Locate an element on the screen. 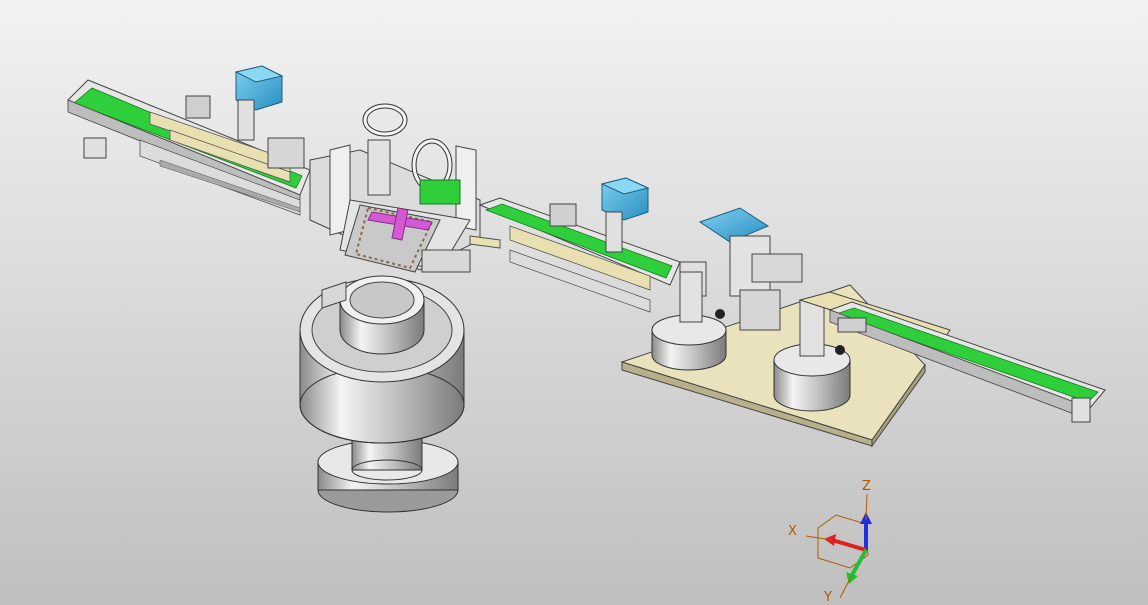  orientation-triad is located at coordinates (838, 546).